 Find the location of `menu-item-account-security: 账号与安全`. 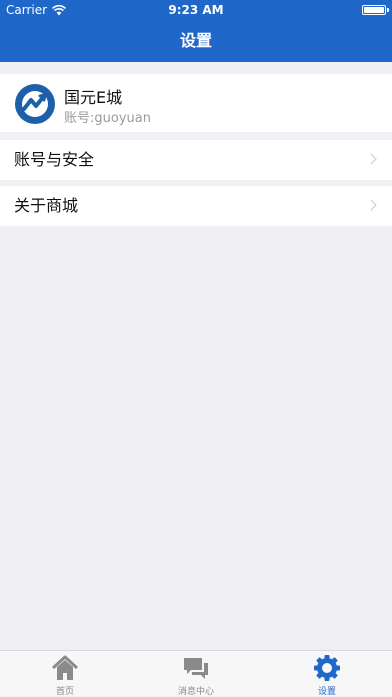

menu-item-account-security: 账号与安全 is located at coordinates (196, 160).